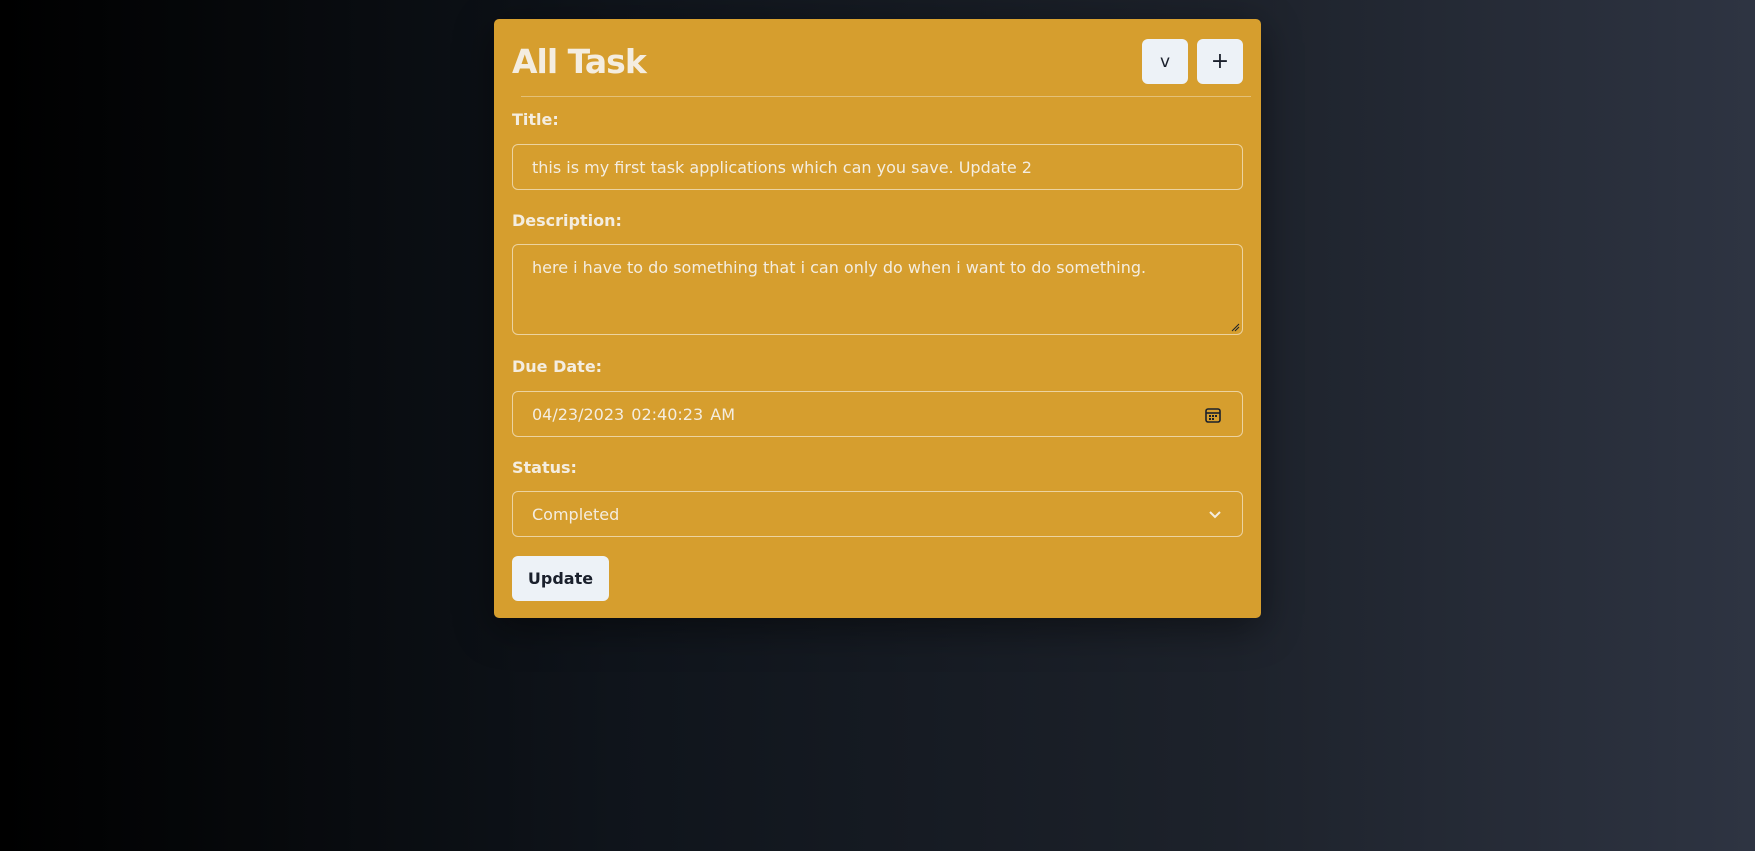 Image resolution: width=1755 pixels, height=851 pixels. Describe the element at coordinates (886, 96) in the screenshot. I see `header-divider` at that location.